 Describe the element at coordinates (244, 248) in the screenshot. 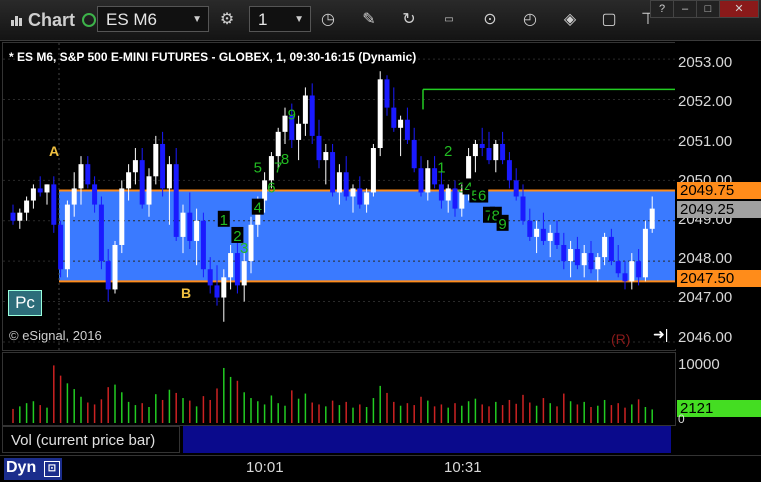

I see `count-marker: 3` at that location.